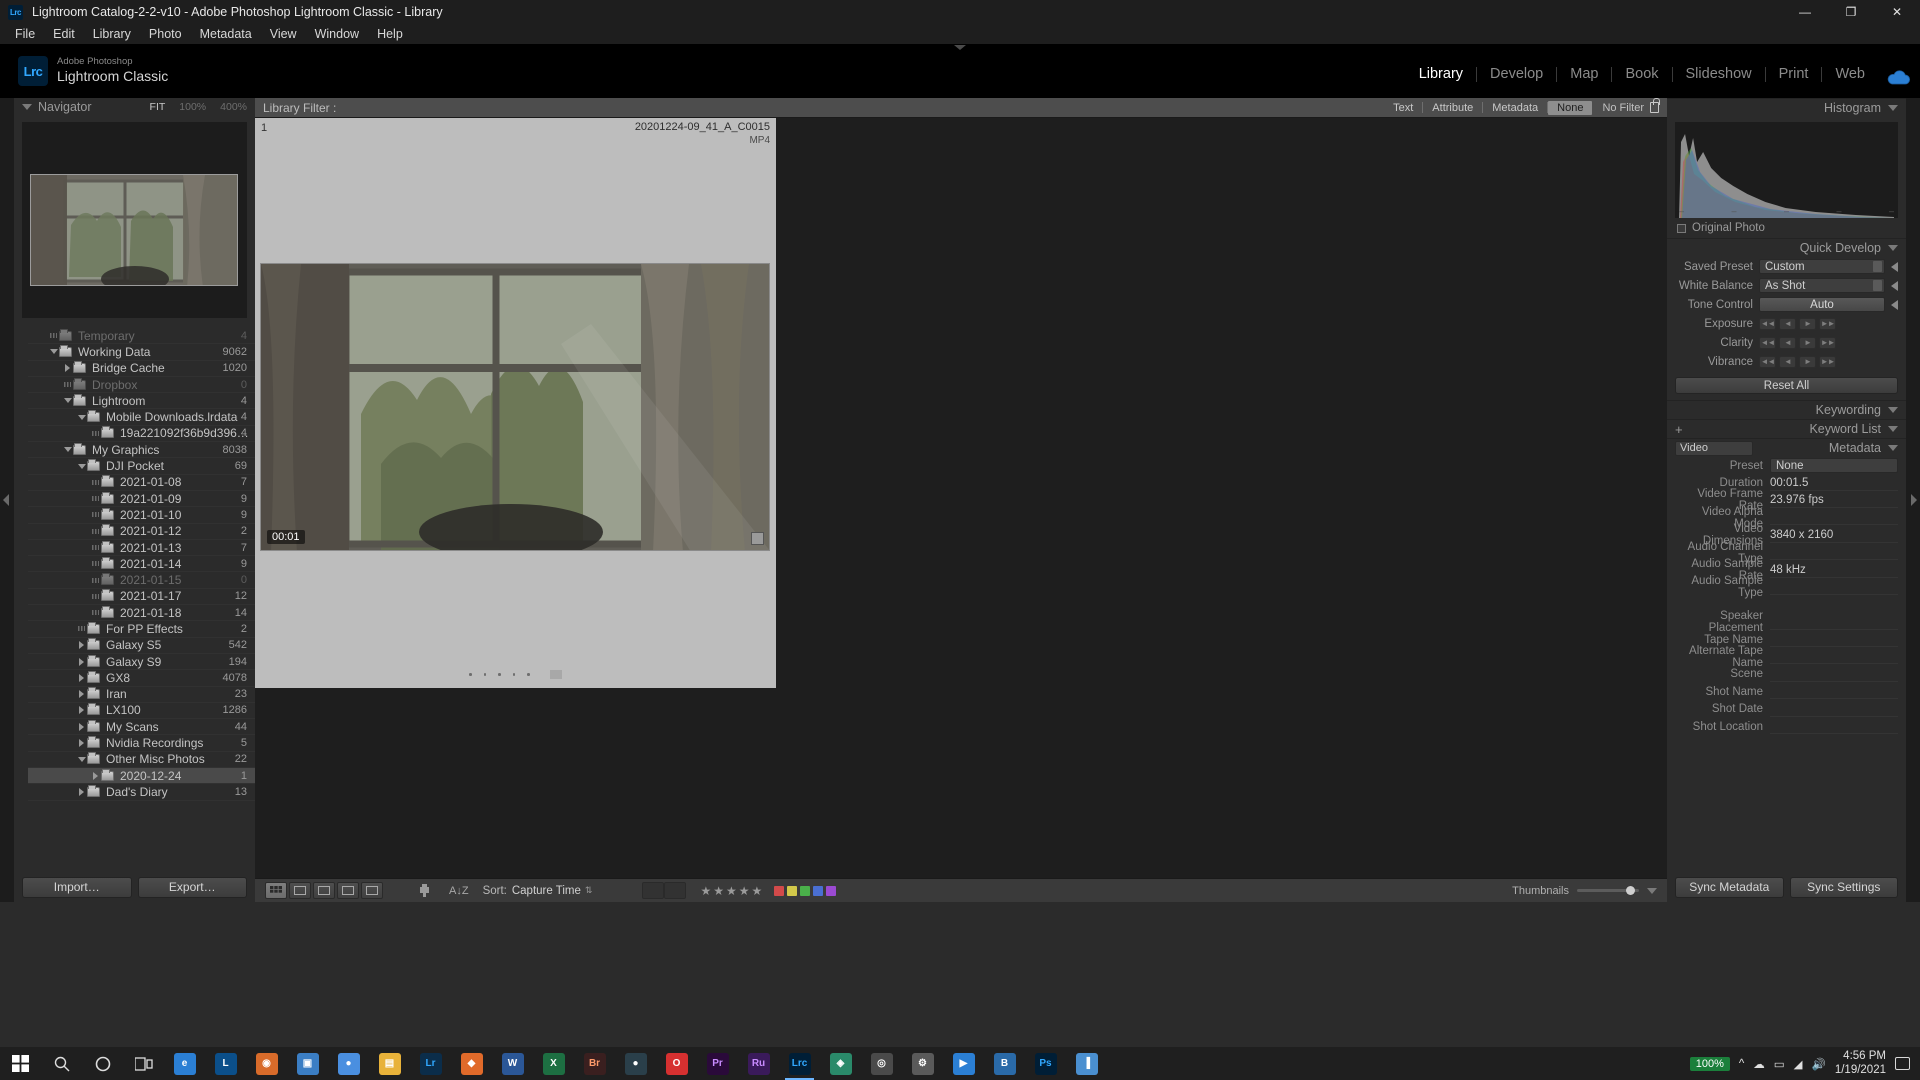  What do you see at coordinates (1843, 887) in the screenshot?
I see `sync-settings-button: Sync Settings` at bounding box center [1843, 887].